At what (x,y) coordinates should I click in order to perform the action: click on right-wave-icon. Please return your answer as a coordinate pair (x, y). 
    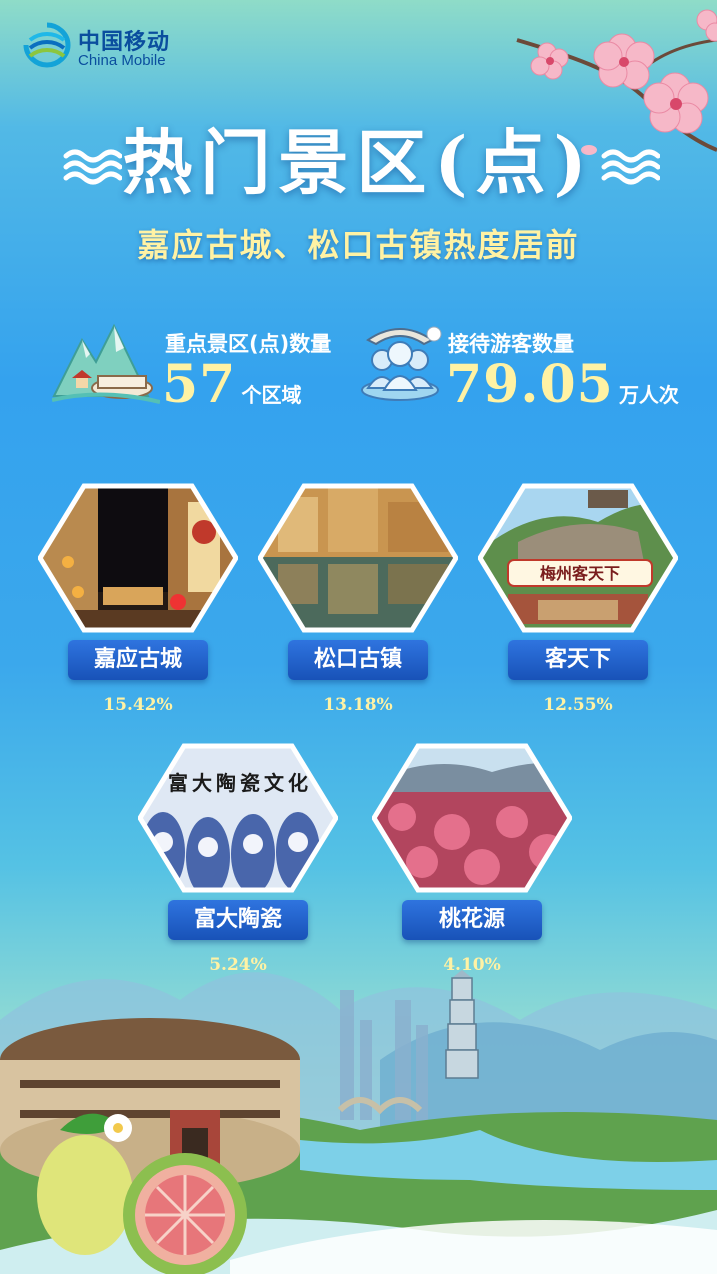
    Looking at the image, I should click on (630, 167).